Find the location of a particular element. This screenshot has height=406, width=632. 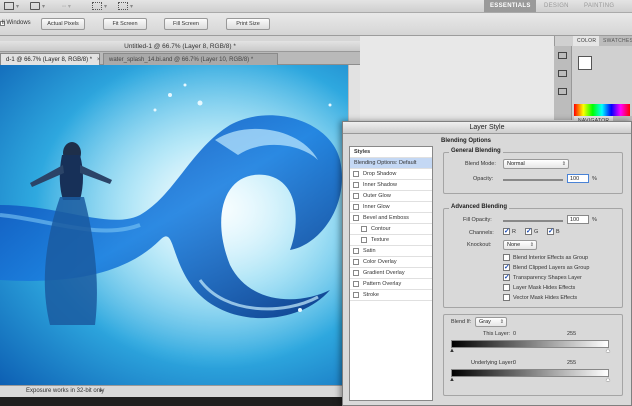

style-label: Color Overlay is located at coordinates (380, 262).